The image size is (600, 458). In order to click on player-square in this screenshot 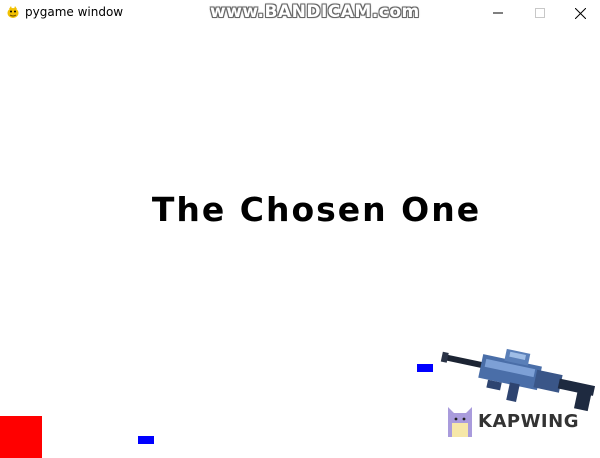, I will do `click(21, 437)`.